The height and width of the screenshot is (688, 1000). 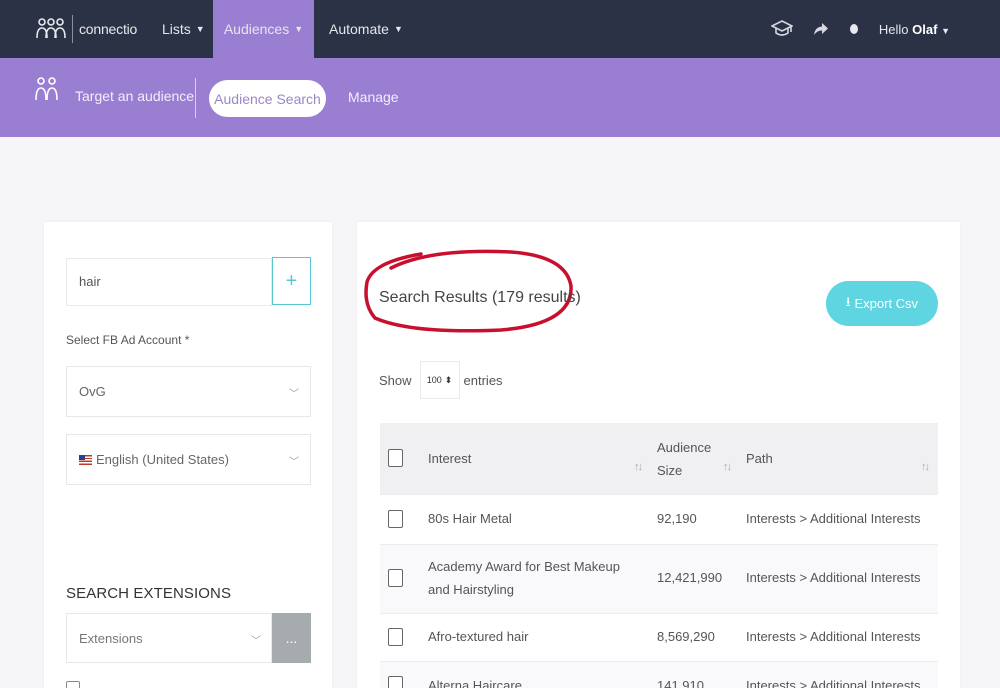 I want to click on user-name: Olaf, so click(x=925, y=29).